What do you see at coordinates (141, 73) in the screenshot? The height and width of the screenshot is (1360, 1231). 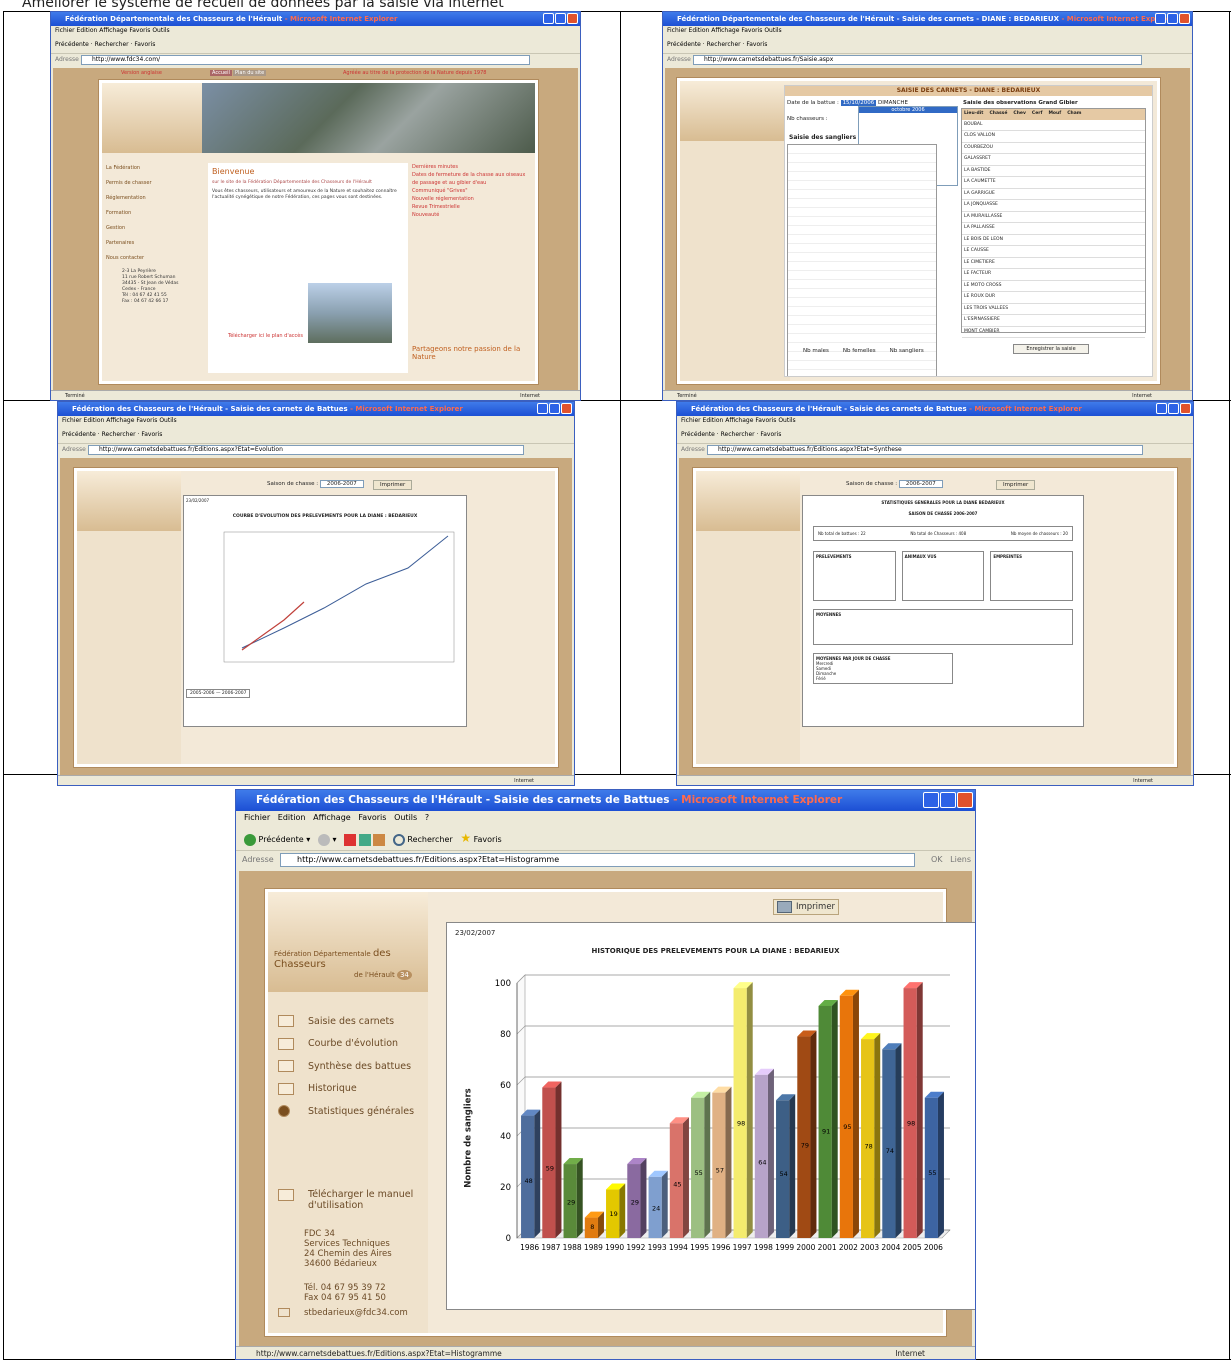 I see `english-link: Version anglaise` at bounding box center [141, 73].